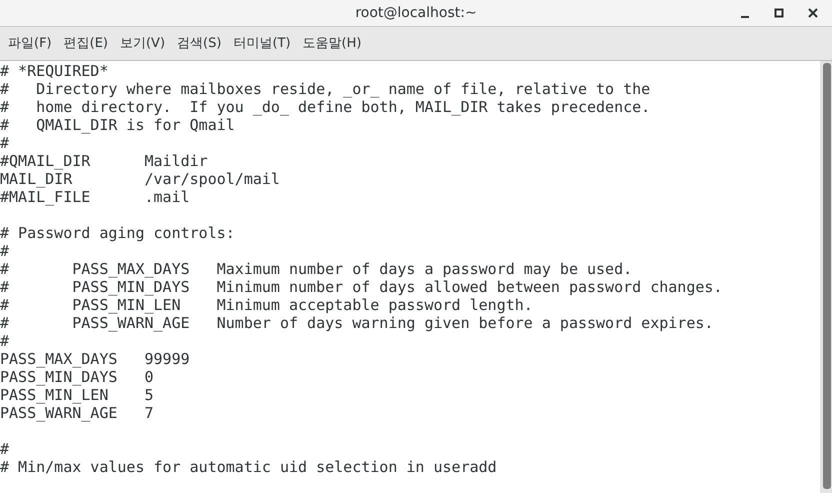 The width and height of the screenshot is (832, 493). Describe the element at coordinates (77, 413) in the screenshot. I see `terminal-line: PASS_WARN_AGE 7` at that location.